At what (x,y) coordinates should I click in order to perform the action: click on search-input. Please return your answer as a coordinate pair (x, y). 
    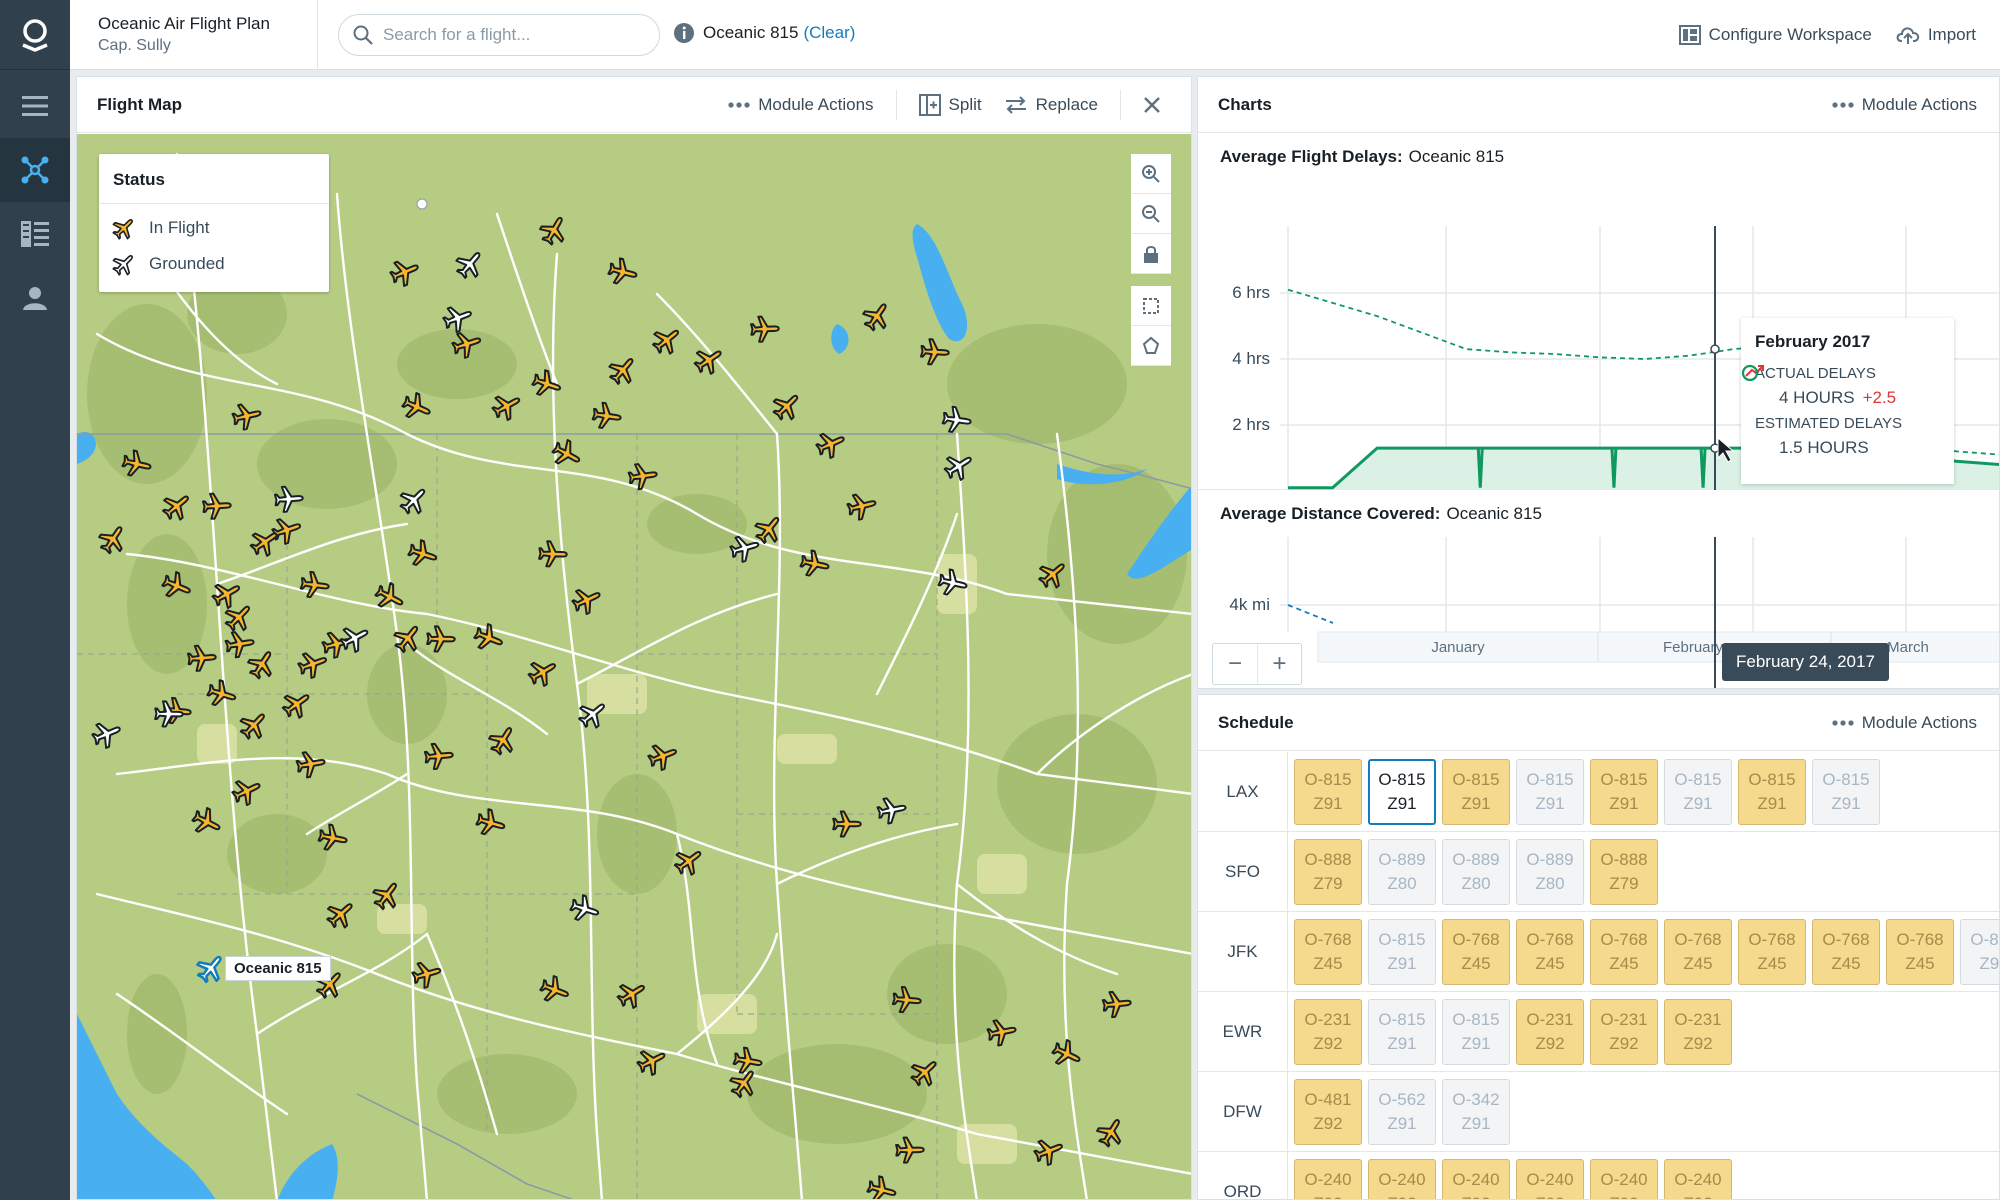
    Looking at the image, I should click on (508, 35).